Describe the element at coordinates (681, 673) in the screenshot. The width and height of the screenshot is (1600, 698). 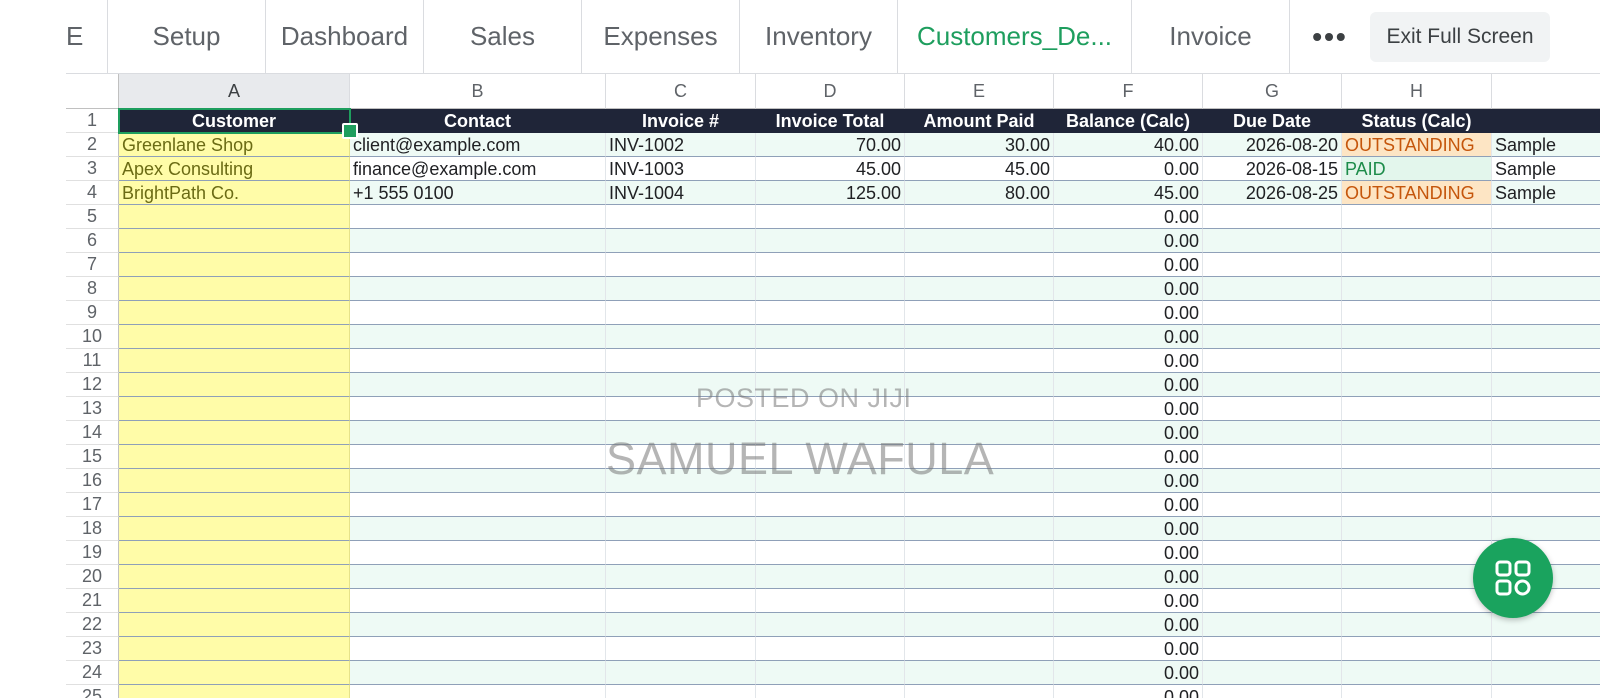
I see `cell-c24` at that location.